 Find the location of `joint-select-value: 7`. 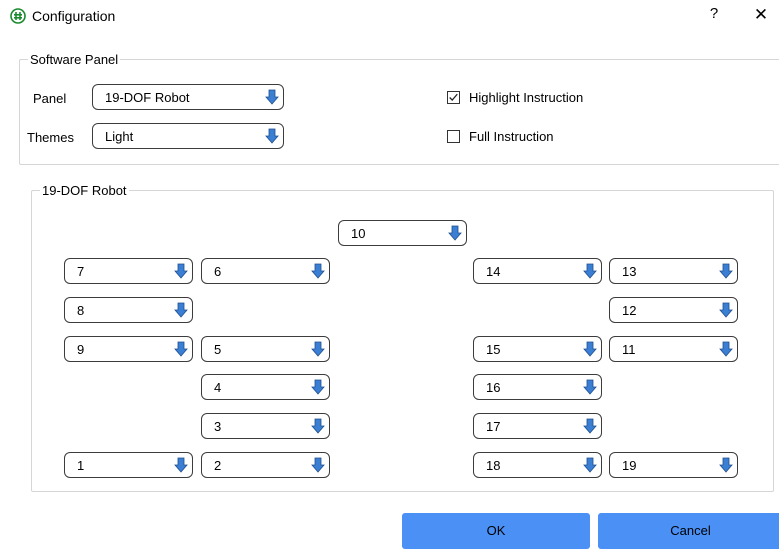

joint-select-value: 7 is located at coordinates (81, 271).